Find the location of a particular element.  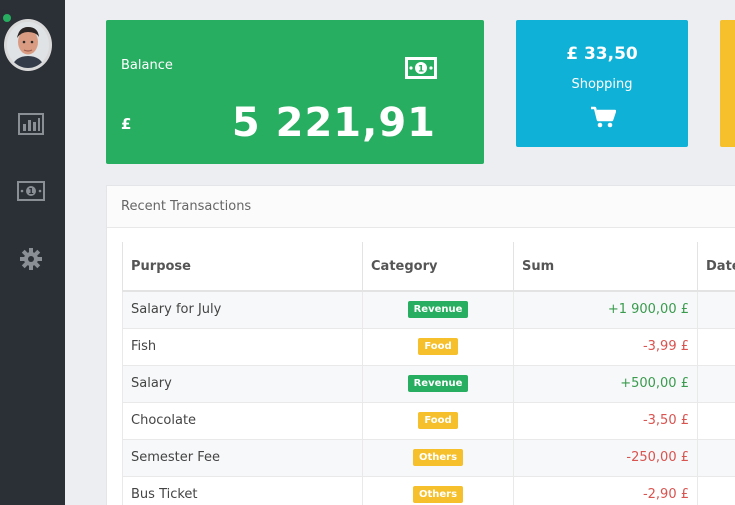

nav-dashboard is located at coordinates (31, 124).